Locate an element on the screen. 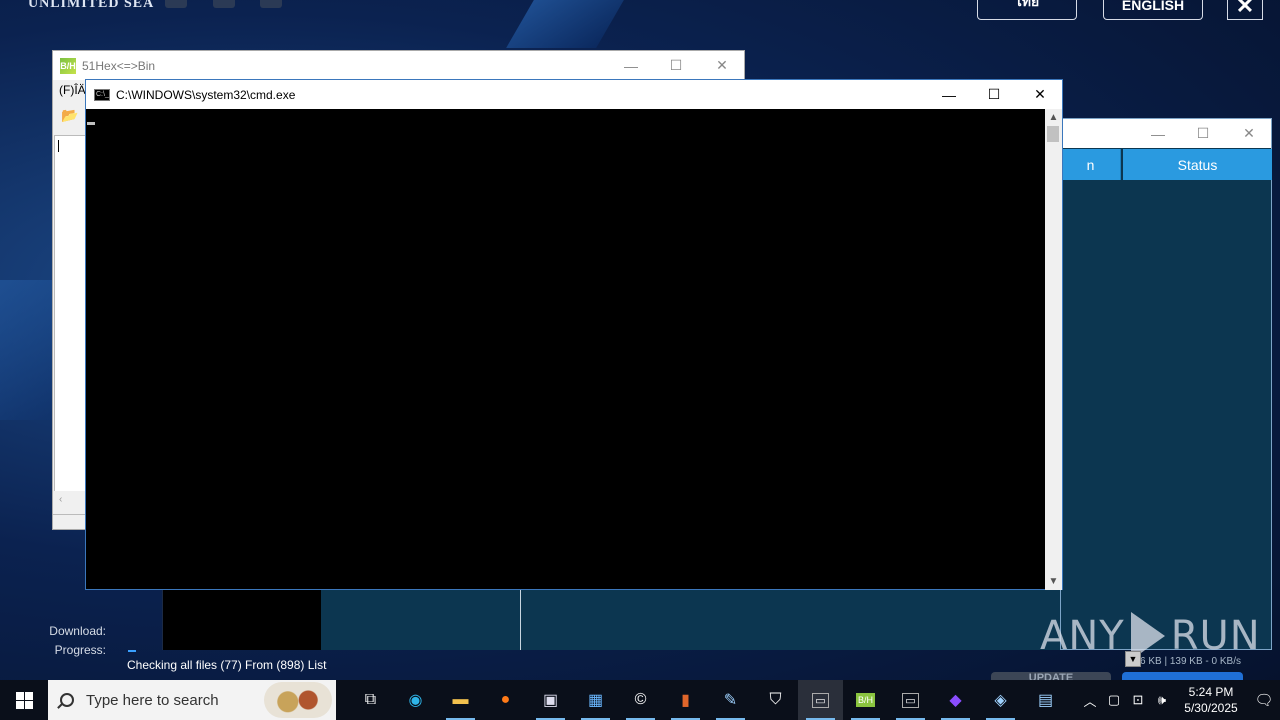 The image size is (1280, 720). app-icon: B/H is located at coordinates (68, 65).